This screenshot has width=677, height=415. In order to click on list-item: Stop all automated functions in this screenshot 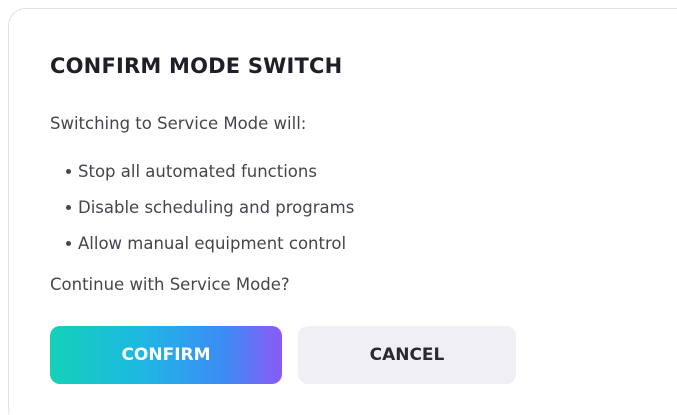, I will do `click(210, 172)`.